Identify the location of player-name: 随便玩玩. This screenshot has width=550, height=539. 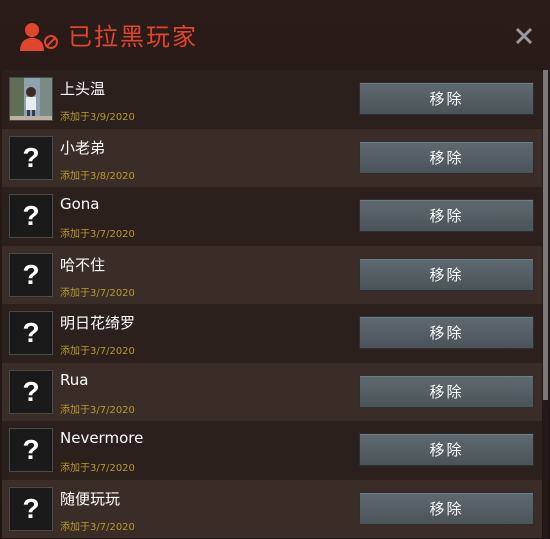
(90, 498).